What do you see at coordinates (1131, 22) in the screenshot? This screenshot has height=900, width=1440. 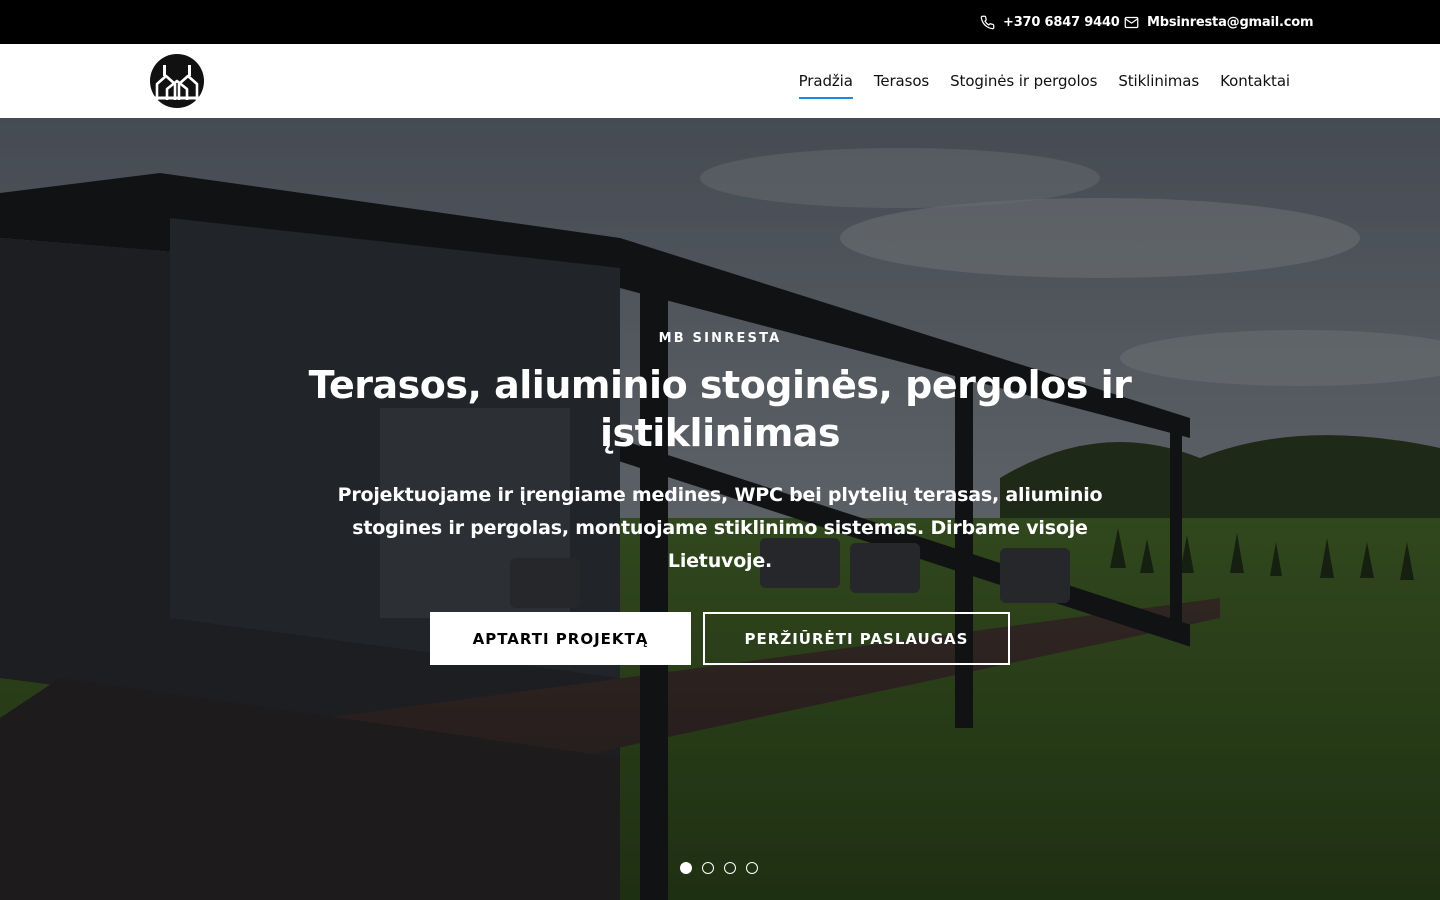 I see `envelope-icon` at bounding box center [1131, 22].